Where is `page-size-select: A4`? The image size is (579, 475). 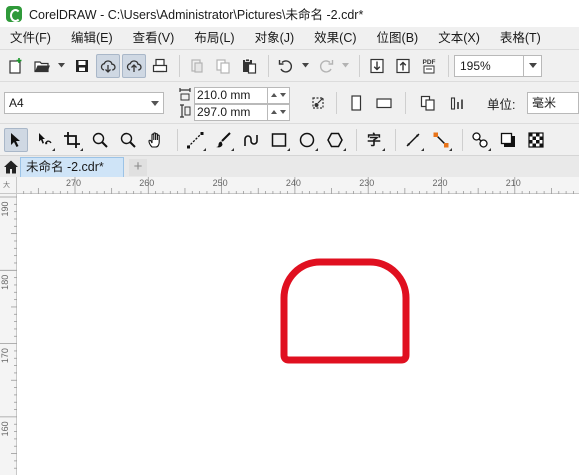 page-size-select: A4 is located at coordinates (84, 103).